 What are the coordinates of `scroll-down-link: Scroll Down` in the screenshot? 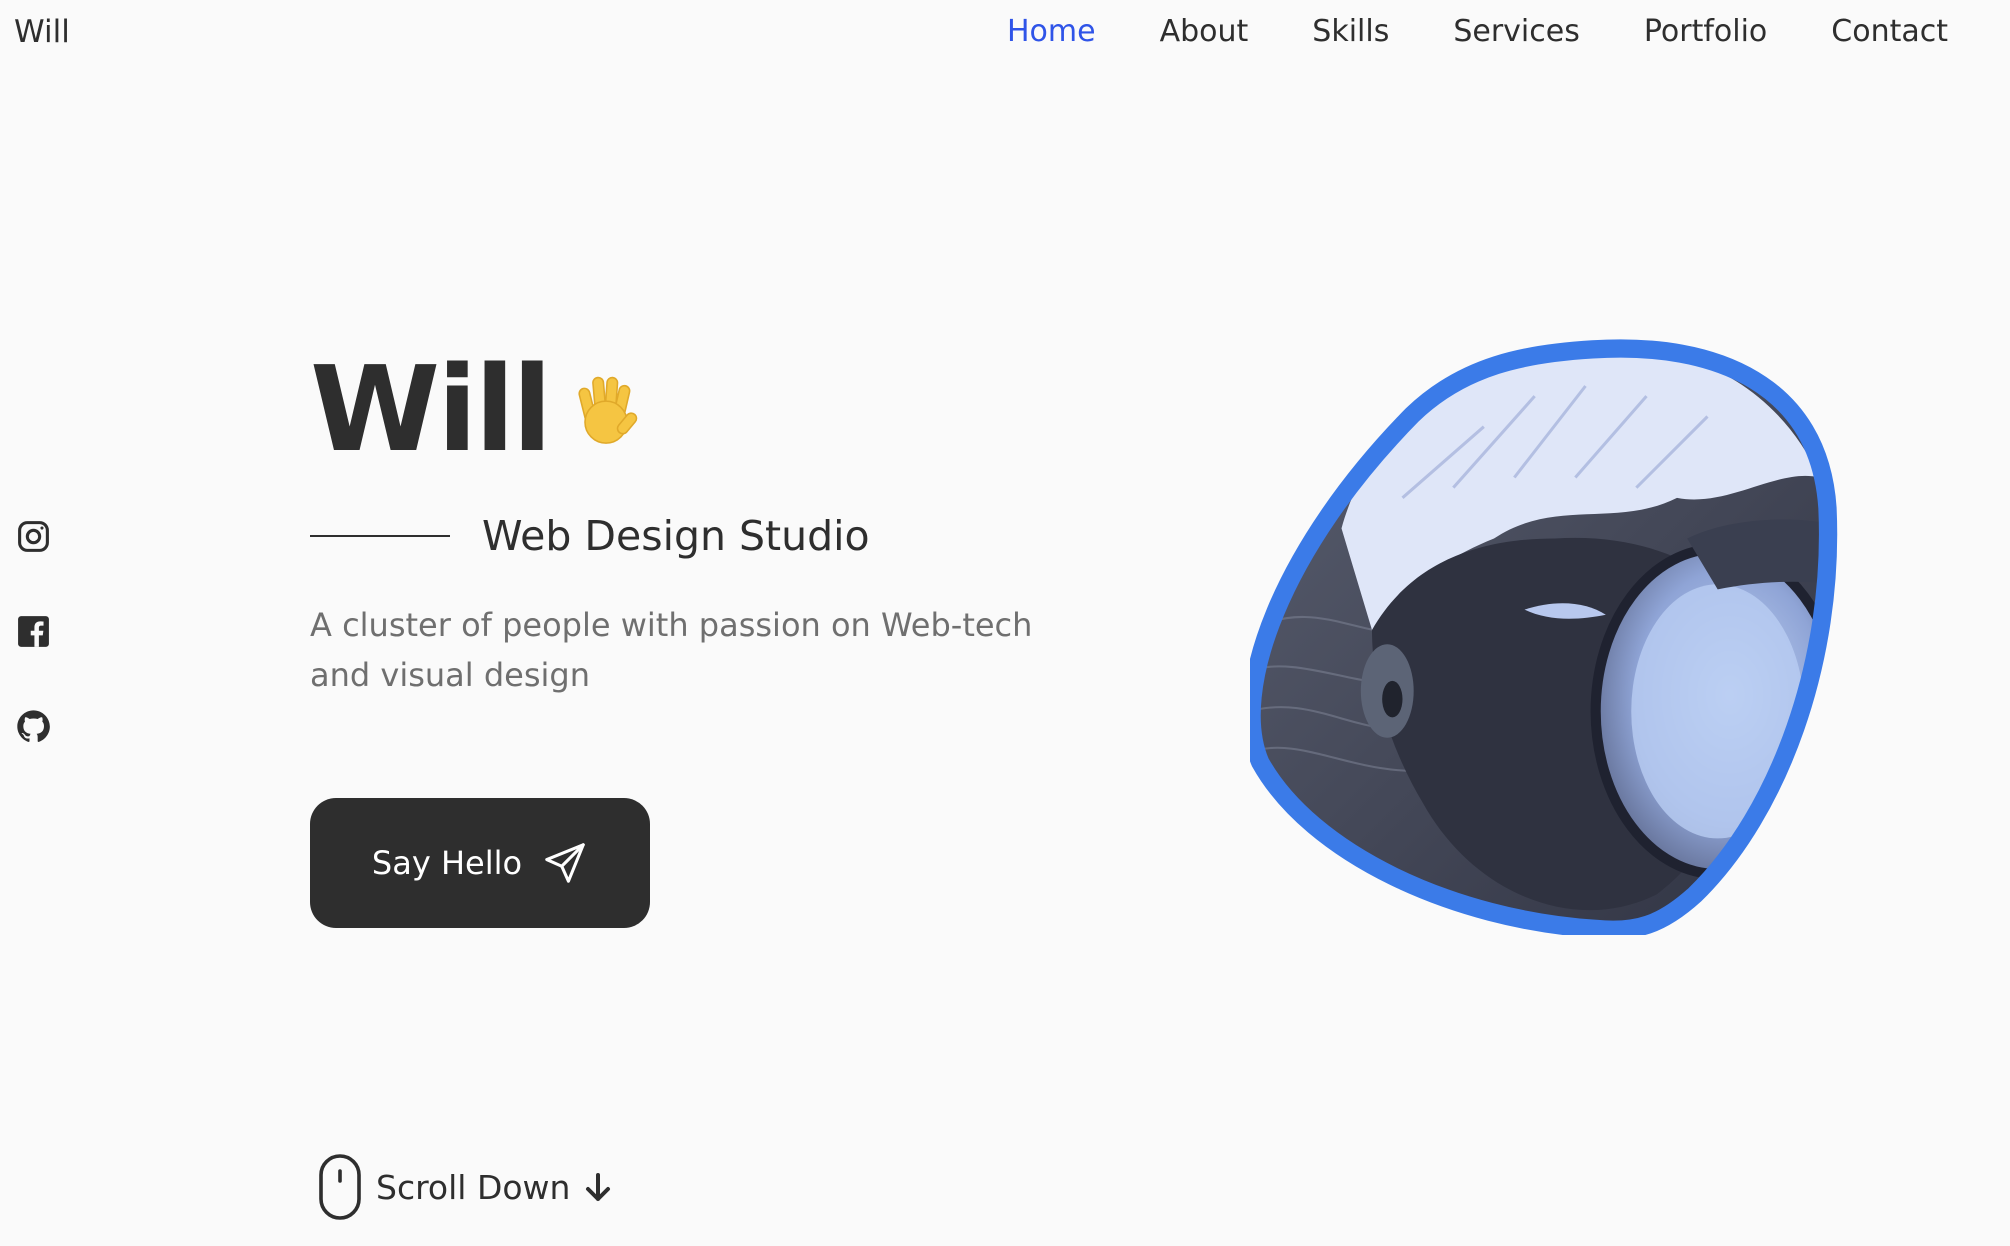 It's located at (465, 1187).